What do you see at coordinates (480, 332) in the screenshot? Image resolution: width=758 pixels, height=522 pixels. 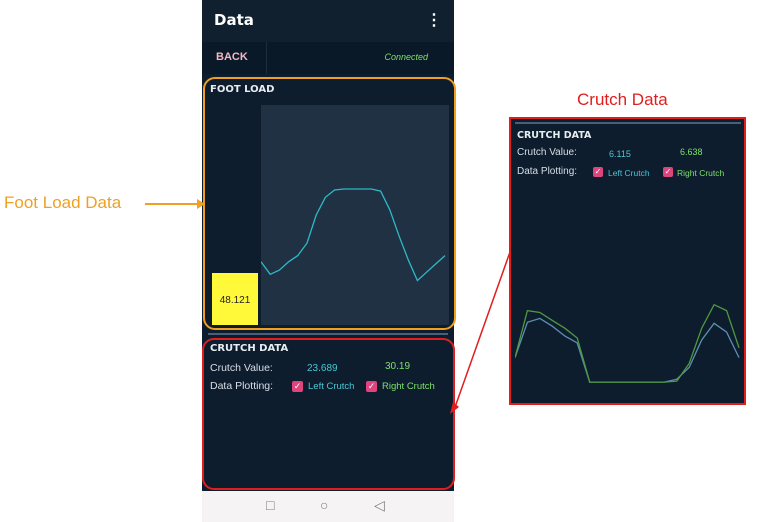 I see `zoom-connector` at bounding box center [480, 332].